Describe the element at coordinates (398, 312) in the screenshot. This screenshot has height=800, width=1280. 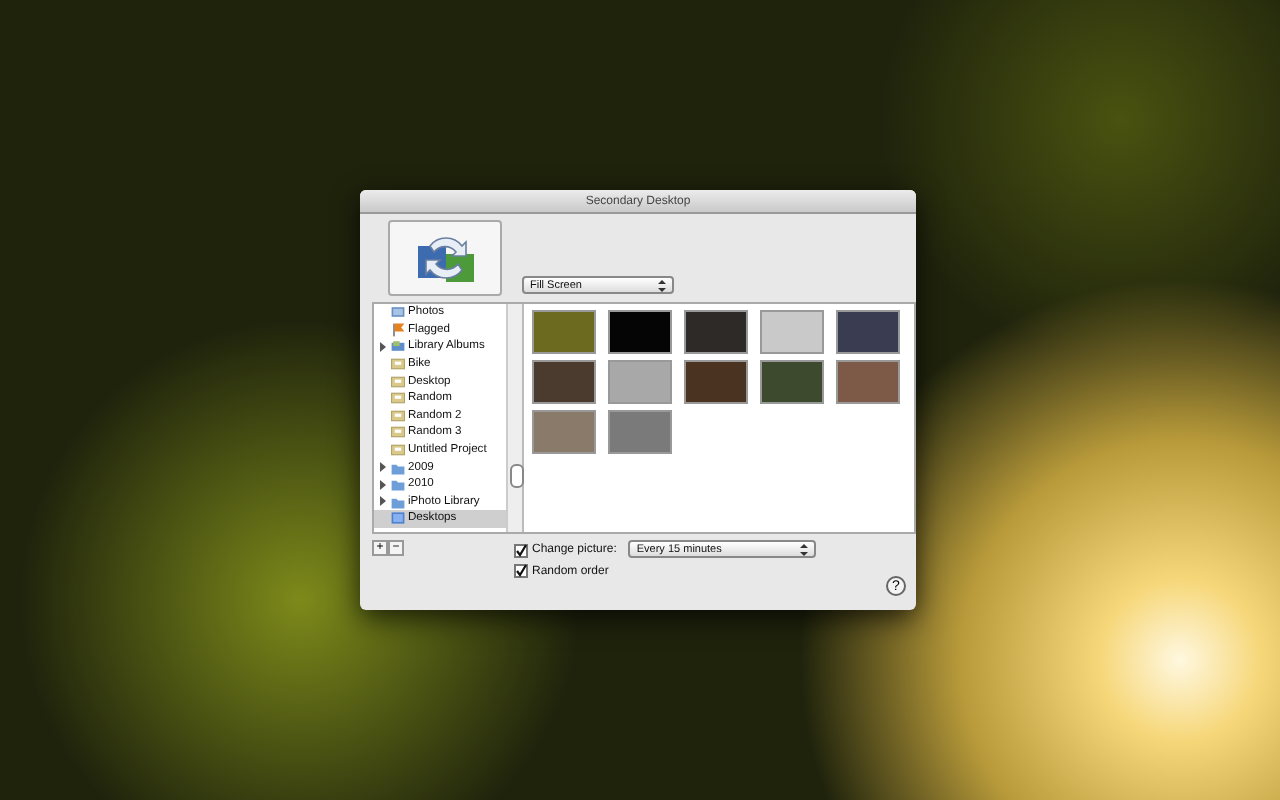
I see `photos-icon` at that location.